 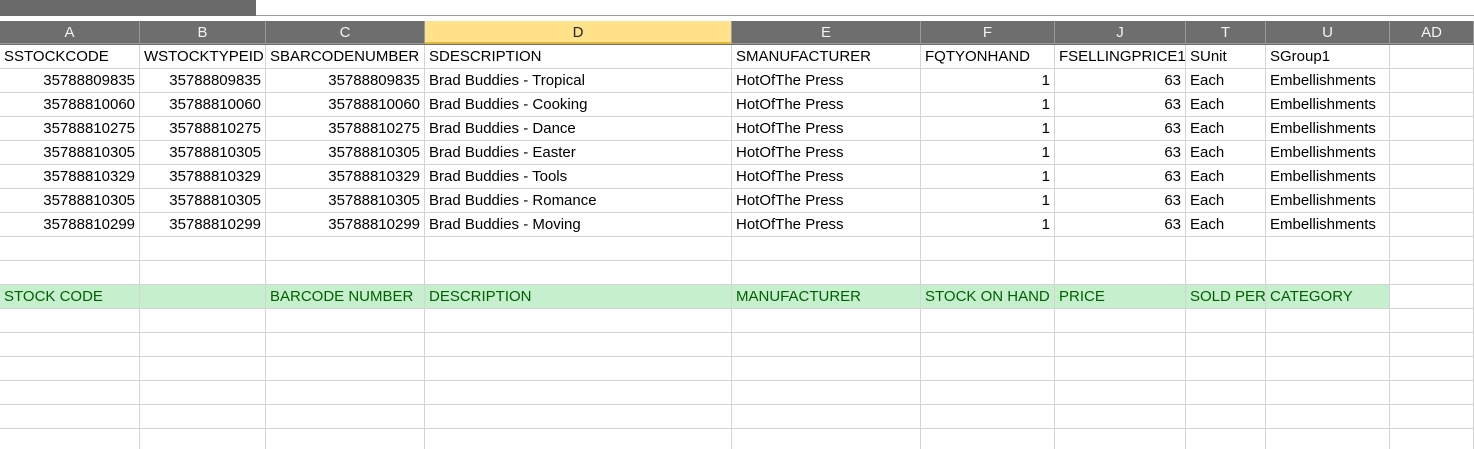 I want to click on cell-a-r5: 35788810305, so click(x=70, y=153).